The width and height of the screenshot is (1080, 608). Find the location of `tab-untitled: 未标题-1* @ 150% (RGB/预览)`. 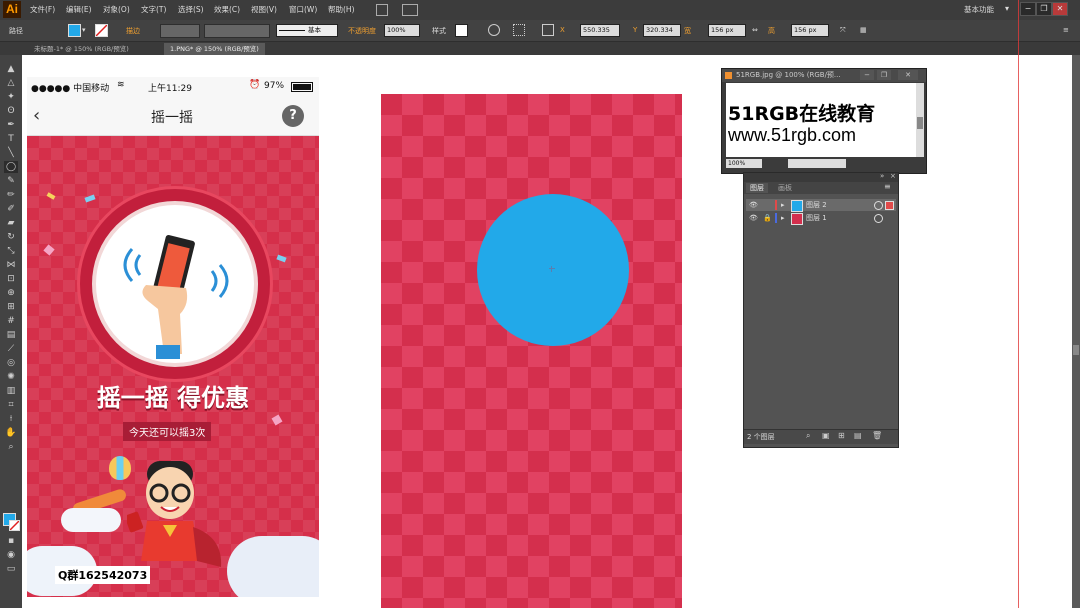

tab-untitled: 未标题-1* @ 150% (RGB/预览) is located at coordinates (81, 49).